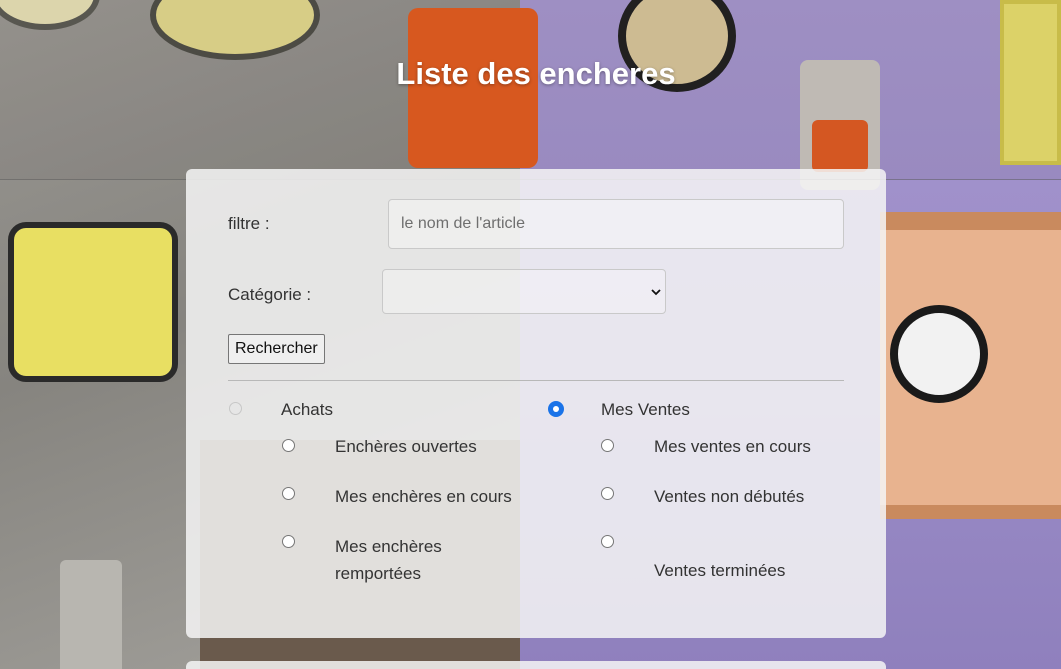  I want to click on shelf-bottom, so click(970, 512).